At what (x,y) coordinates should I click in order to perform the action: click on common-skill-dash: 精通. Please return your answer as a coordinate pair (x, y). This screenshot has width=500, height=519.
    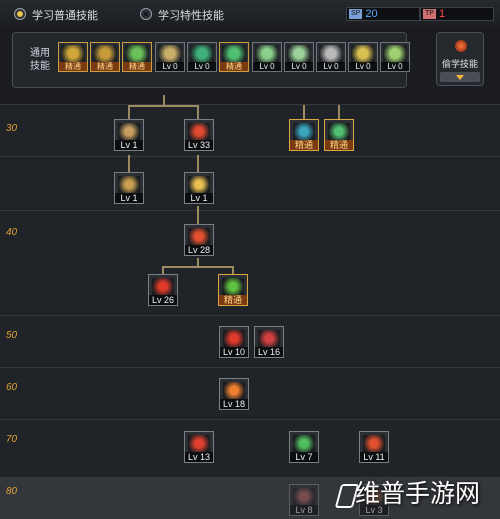
    Looking at the image, I should click on (137, 57).